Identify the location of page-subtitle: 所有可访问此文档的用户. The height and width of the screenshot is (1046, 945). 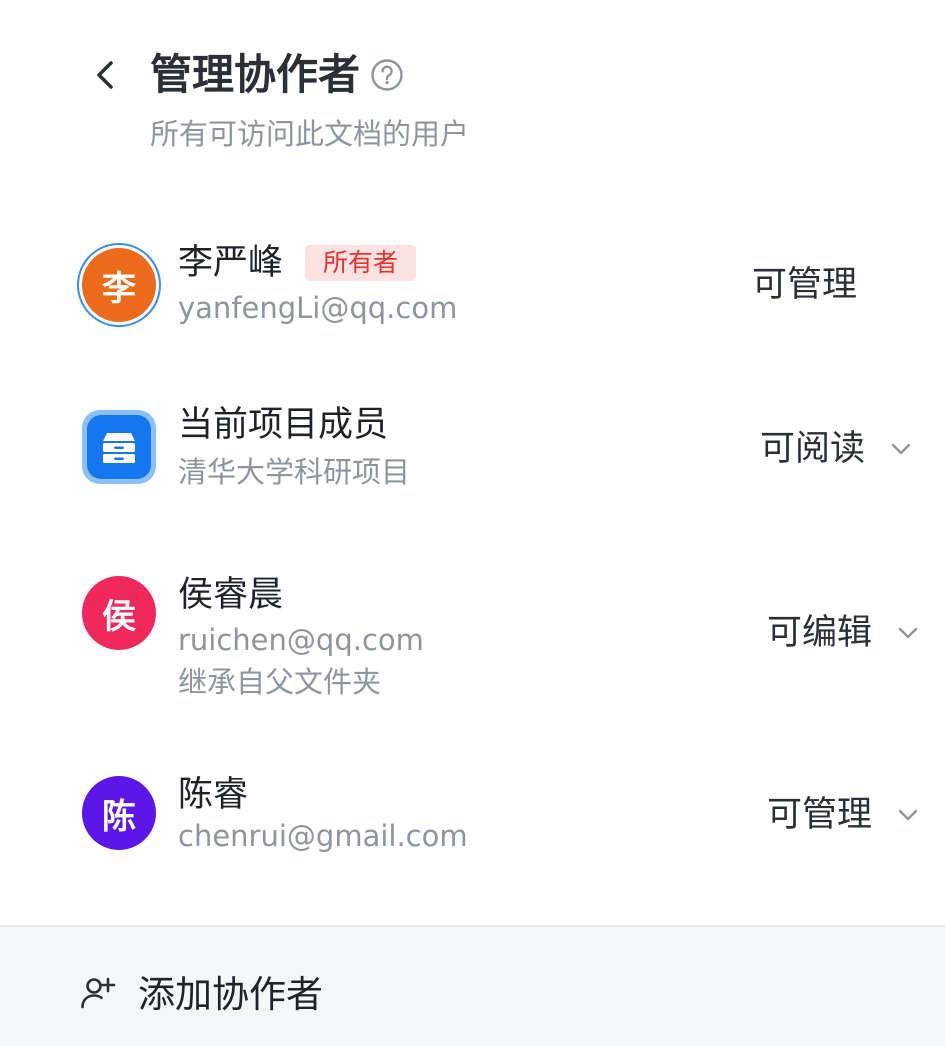
(310, 134).